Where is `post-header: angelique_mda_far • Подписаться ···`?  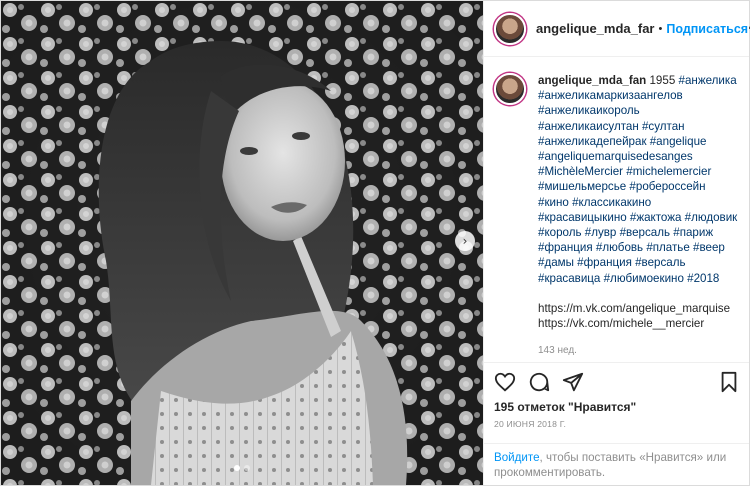
post-header: angelique_mda_far • Подписаться ··· is located at coordinates (617, 29).